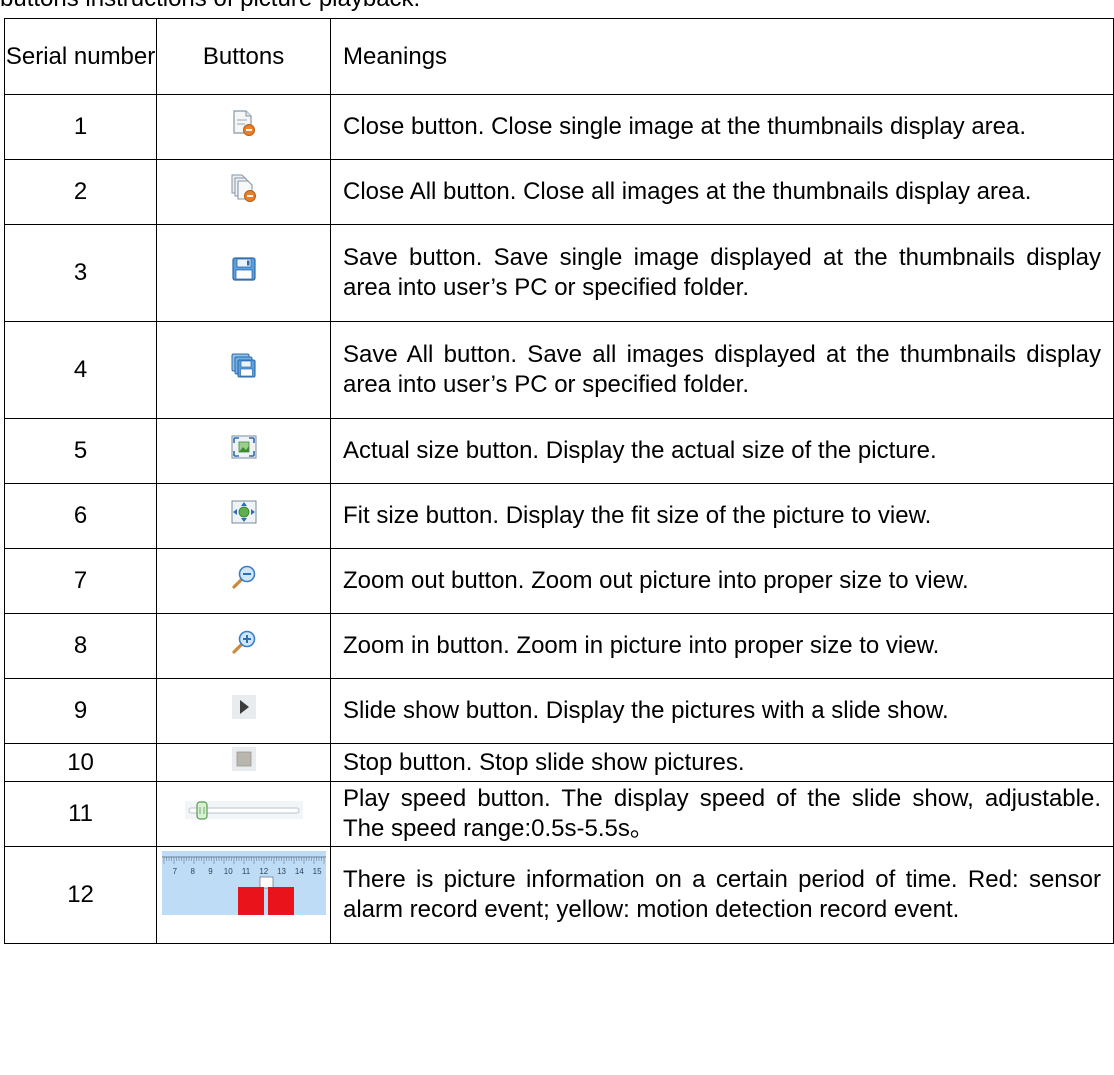  What do you see at coordinates (80, 127) in the screenshot?
I see `serial-cell: 1` at bounding box center [80, 127].